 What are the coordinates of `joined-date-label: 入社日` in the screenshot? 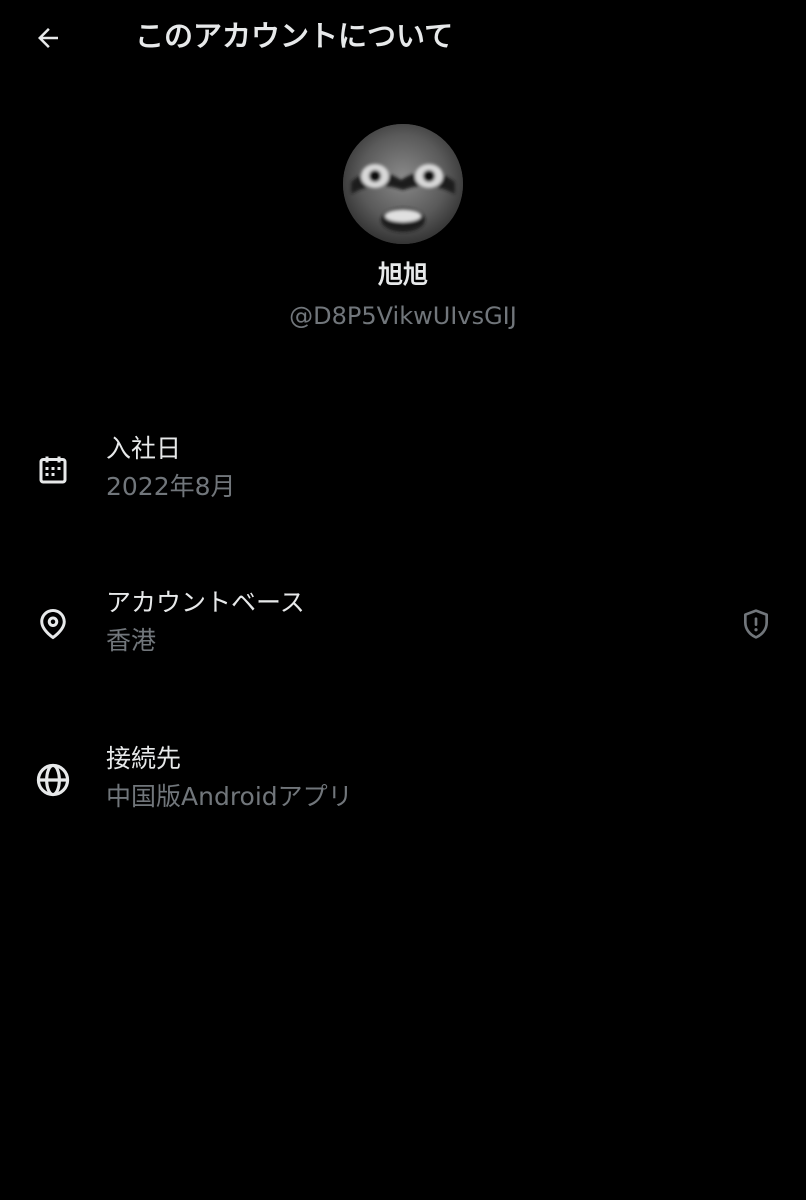 It's located at (144, 448).